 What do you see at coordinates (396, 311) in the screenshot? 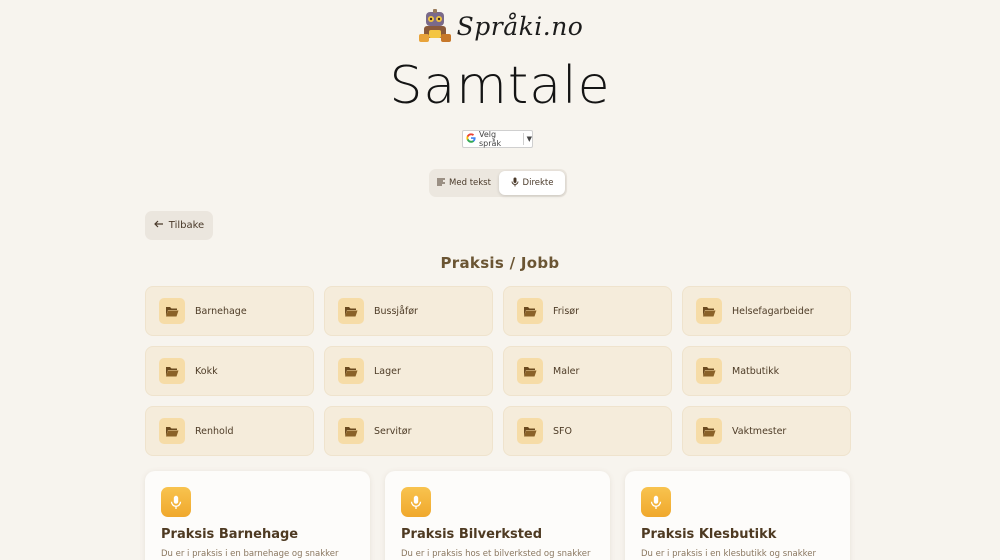
I see `category-label: Bussjåfør` at bounding box center [396, 311].